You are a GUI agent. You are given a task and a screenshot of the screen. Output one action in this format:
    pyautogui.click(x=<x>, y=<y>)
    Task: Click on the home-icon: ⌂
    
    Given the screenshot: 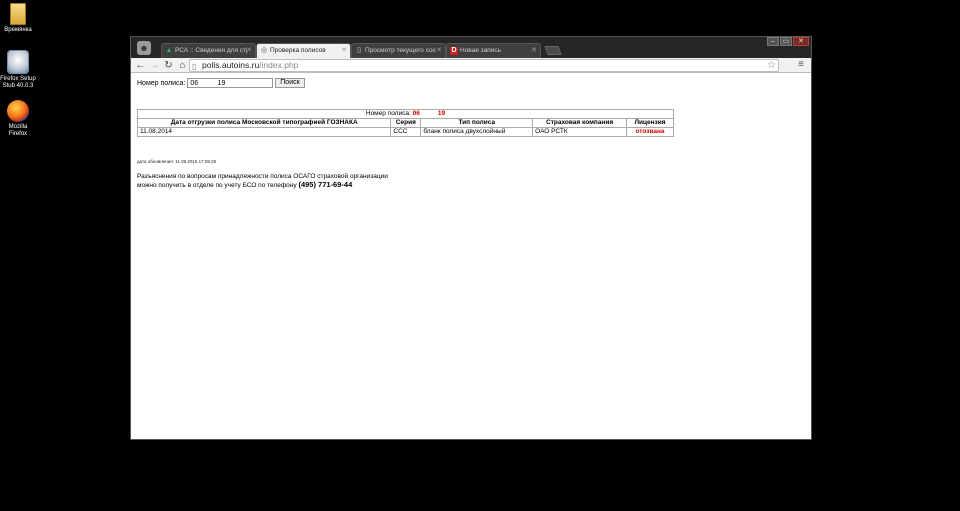 What is the action you would take?
    pyautogui.click(x=182, y=65)
    